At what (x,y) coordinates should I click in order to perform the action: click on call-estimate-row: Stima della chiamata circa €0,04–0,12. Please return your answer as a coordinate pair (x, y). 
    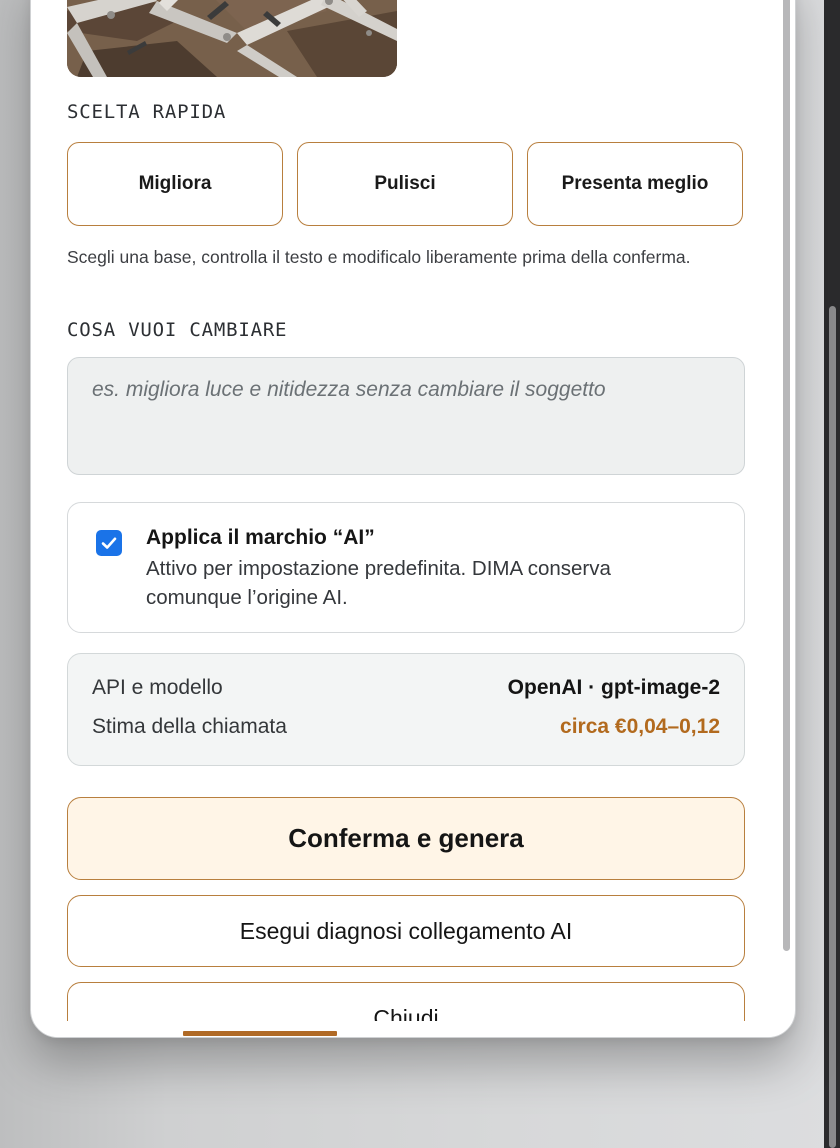
    Looking at the image, I should click on (406, 727).